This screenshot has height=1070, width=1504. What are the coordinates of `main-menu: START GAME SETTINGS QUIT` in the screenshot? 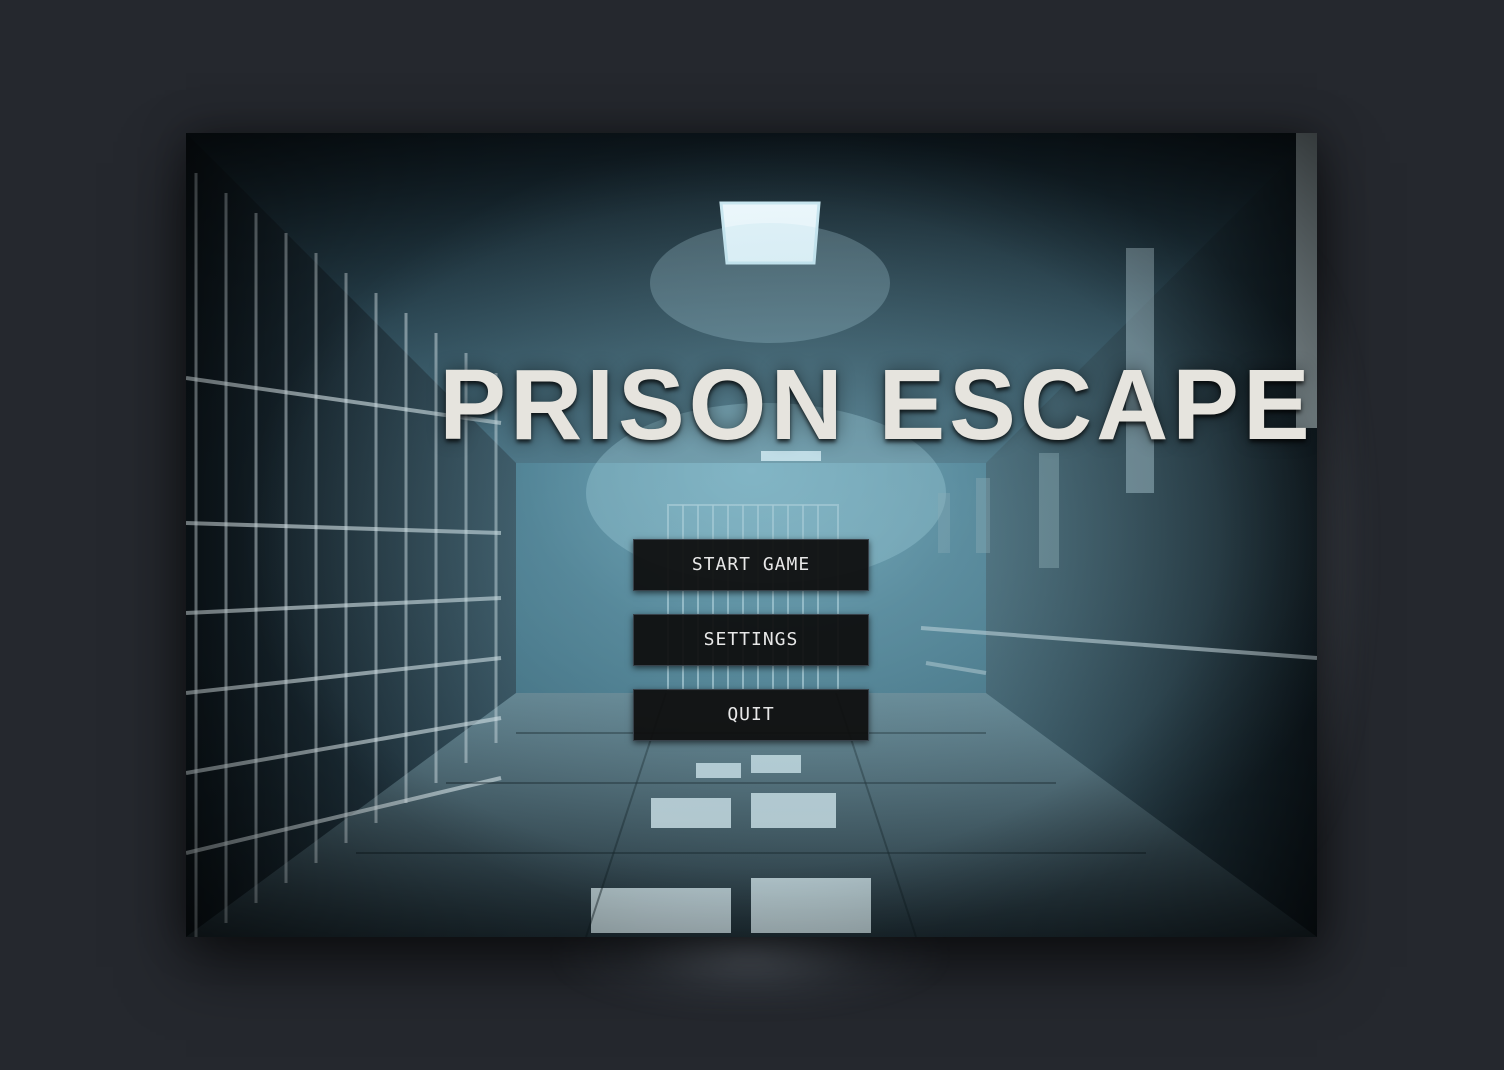 It's located at (751, 651).